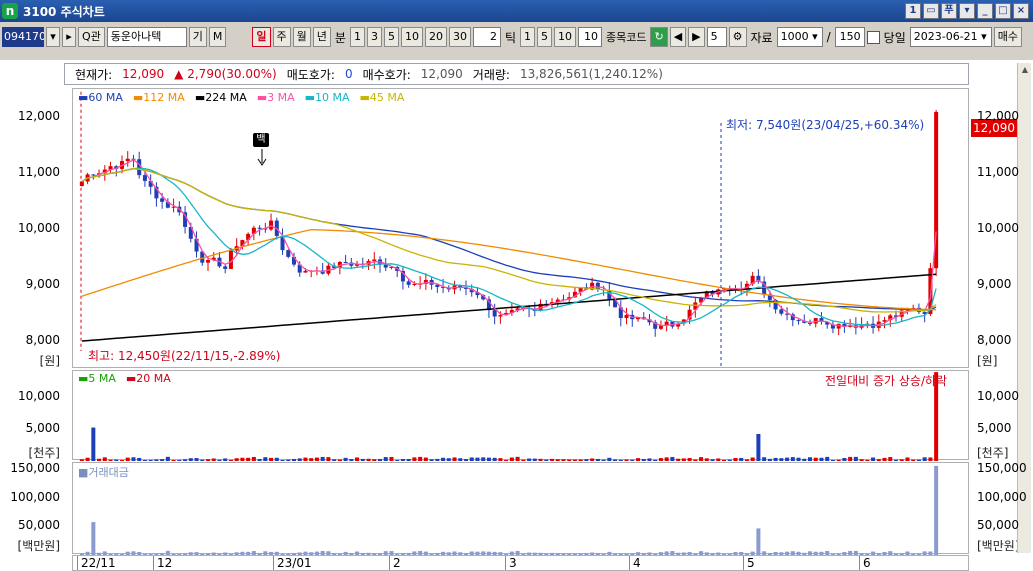  What do you see at coordinates (716, 37) in the screenshot?
I see `step-input: 5` at bounding box center [716, 37].